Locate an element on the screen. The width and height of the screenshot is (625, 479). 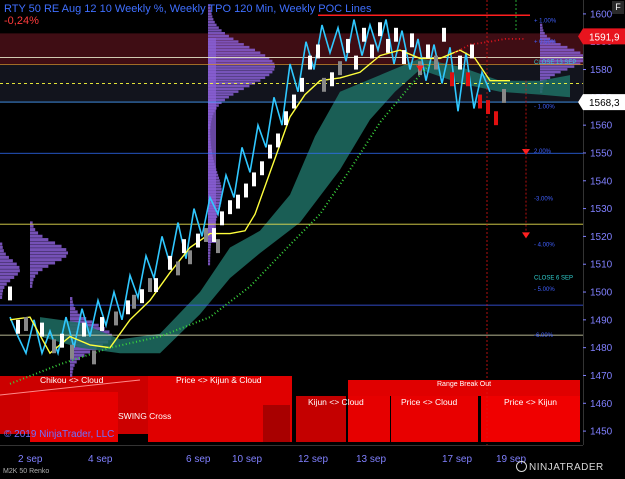
y-tick-label: 1470 is located at coordinates (601, 376).